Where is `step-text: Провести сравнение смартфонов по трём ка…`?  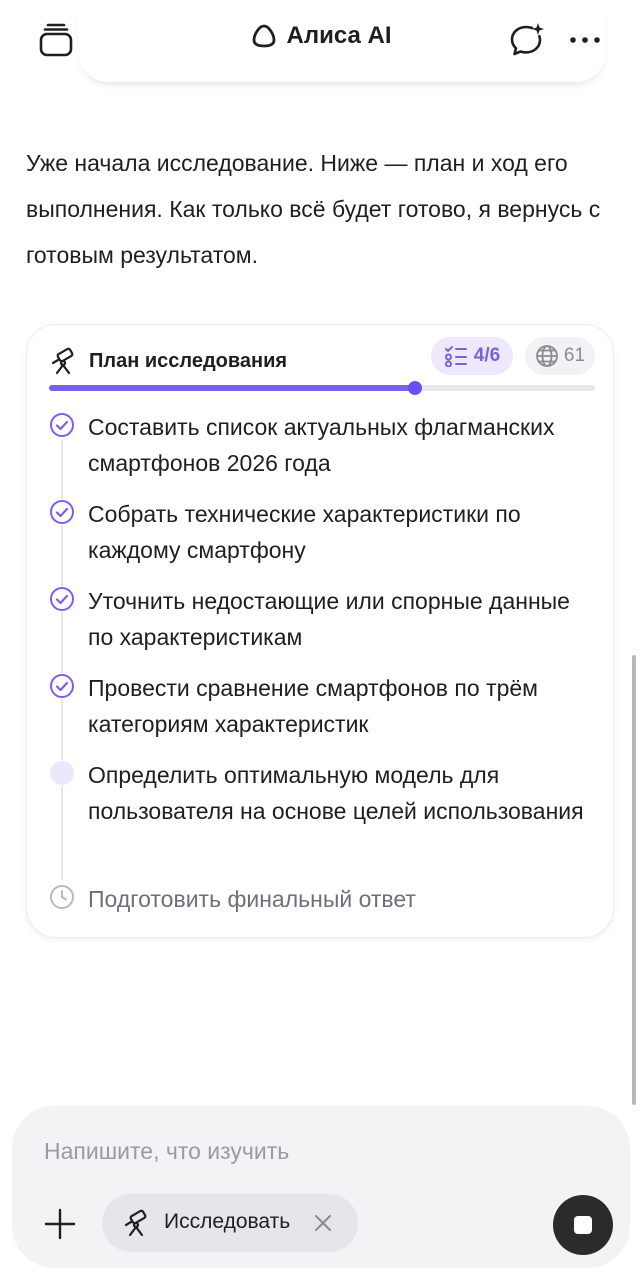 step-text: Провести сравнение смартфонов по трём ка… is located at coordinates (313, 706).